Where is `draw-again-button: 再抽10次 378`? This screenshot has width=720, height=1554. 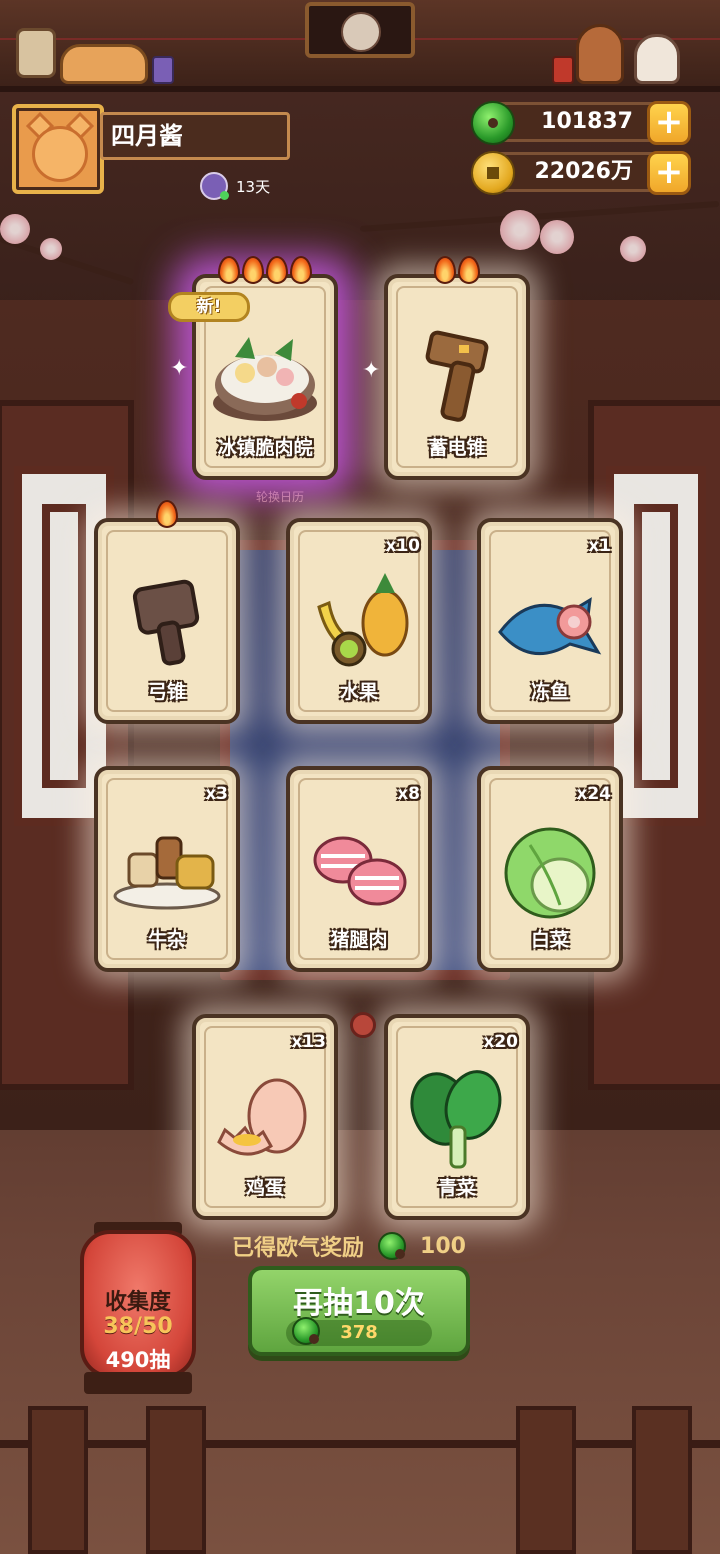 draw-again-button: 再抽10次 378 is located at coordinates (359, 1311).